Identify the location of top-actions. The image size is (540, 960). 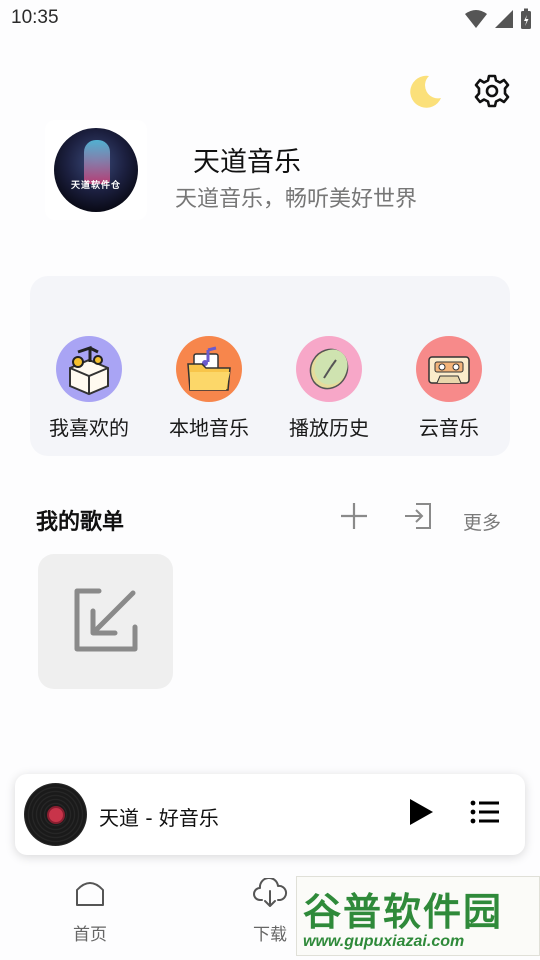
(458, 93).